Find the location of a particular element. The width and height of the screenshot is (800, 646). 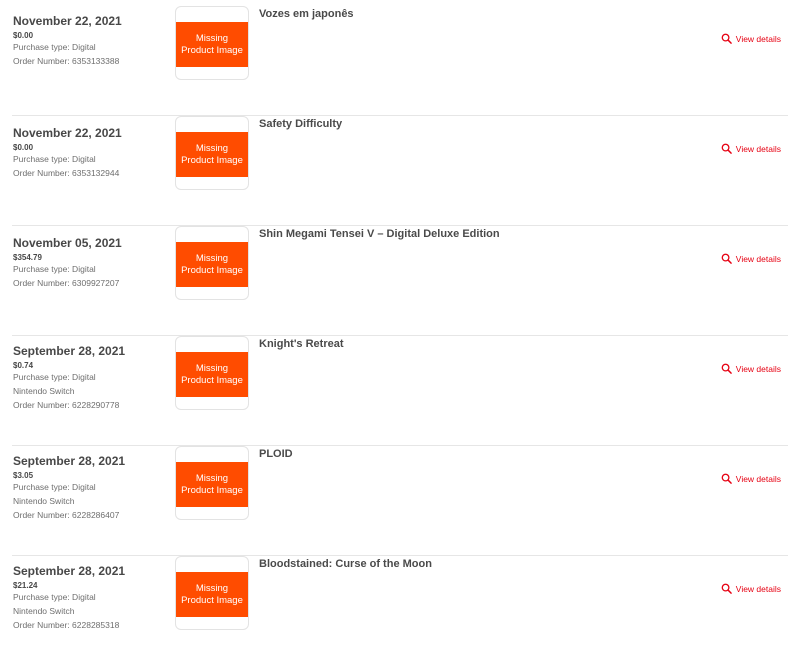

order-price: $3.05 is located at coordinates (23, 475).